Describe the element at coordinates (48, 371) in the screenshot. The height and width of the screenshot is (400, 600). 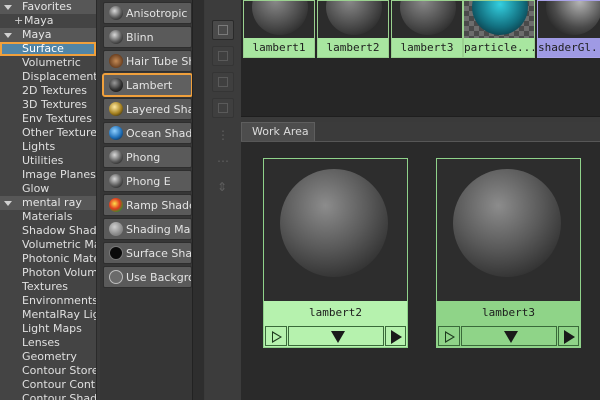
I see `tree-item-contour-store: Contour Store` at that location.